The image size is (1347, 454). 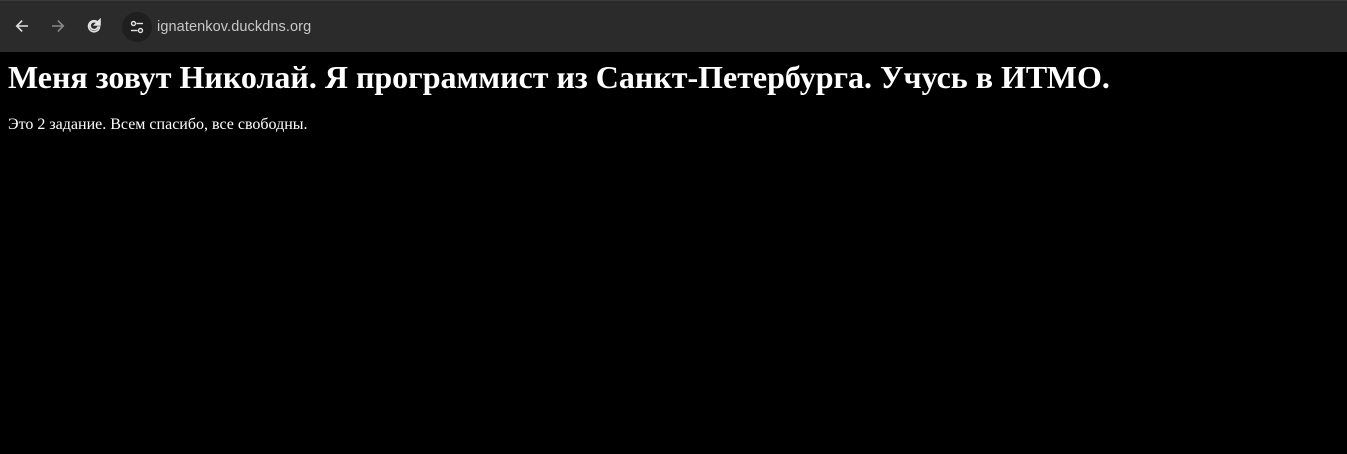 I want to click on reload-button, so click(x=94, y=26).